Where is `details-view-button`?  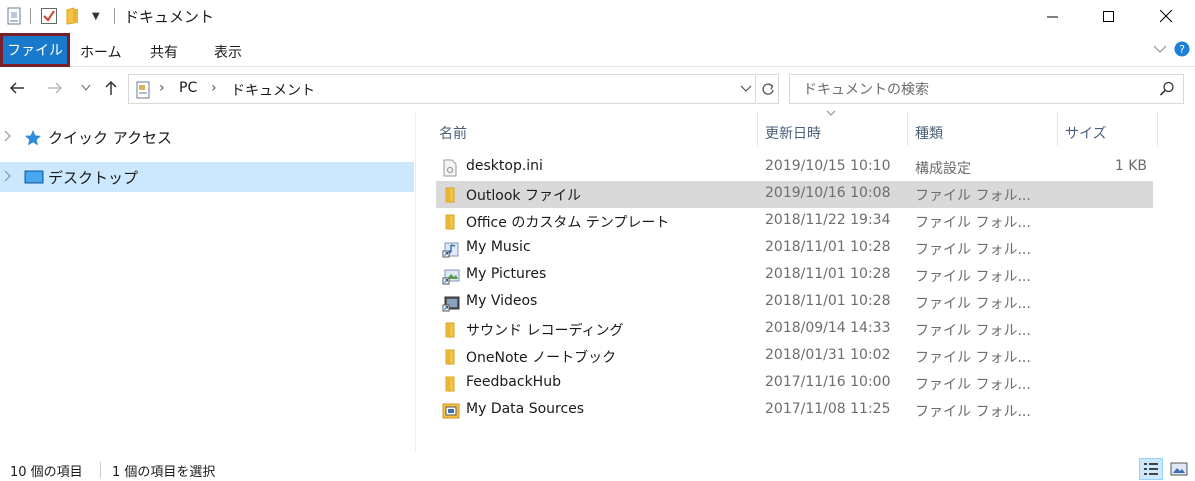
details-view-button is located at coordinates (1151, 469).